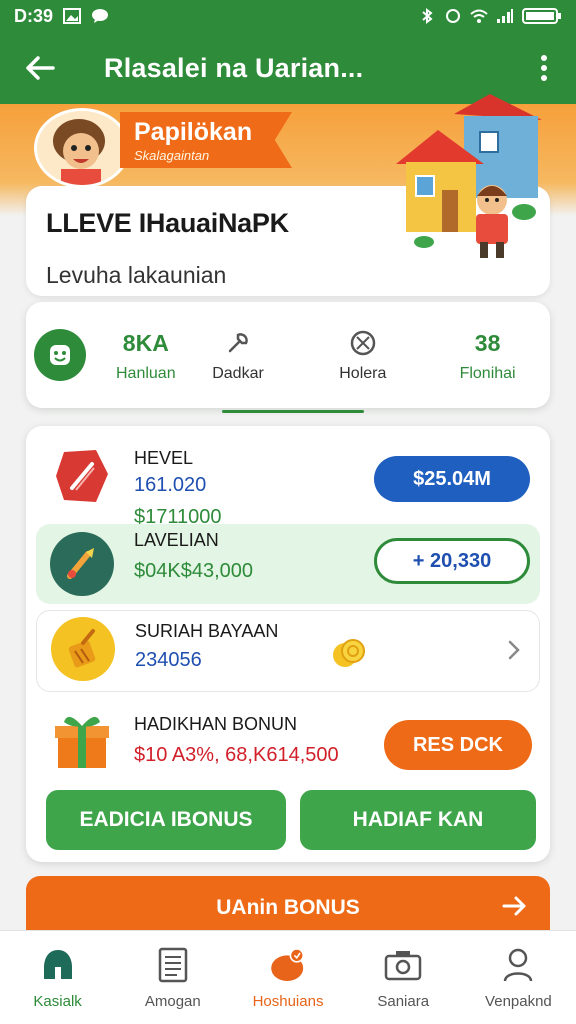 The width and height of the screenshot is (576, 1024). Describe the element at coordinates (363, 343) in the screenshot. I see `target-icon` at that location.